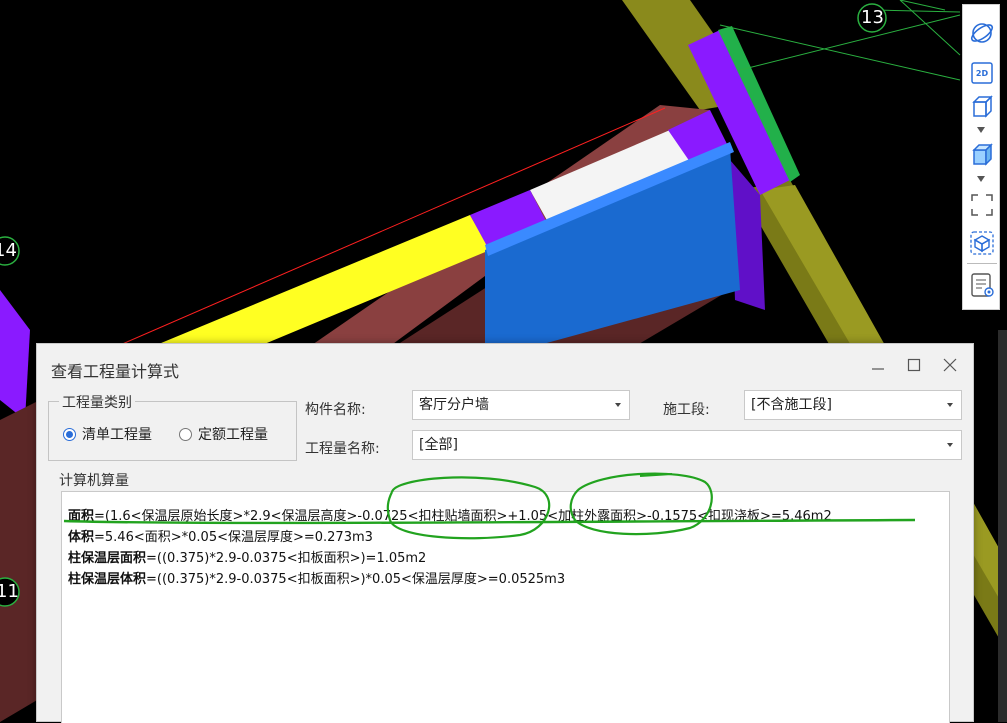  I want to click on quantity-category-legend: 工程量类别, so click(97, 402).